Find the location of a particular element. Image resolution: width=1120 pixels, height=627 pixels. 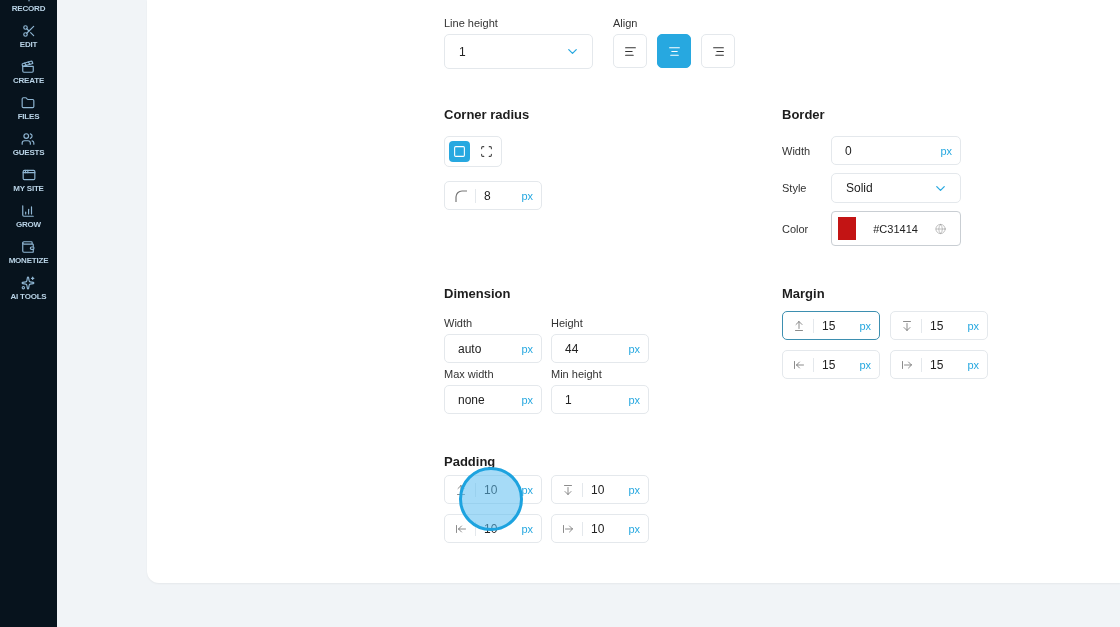

section-title: Border is located at coordinates (804, 114).